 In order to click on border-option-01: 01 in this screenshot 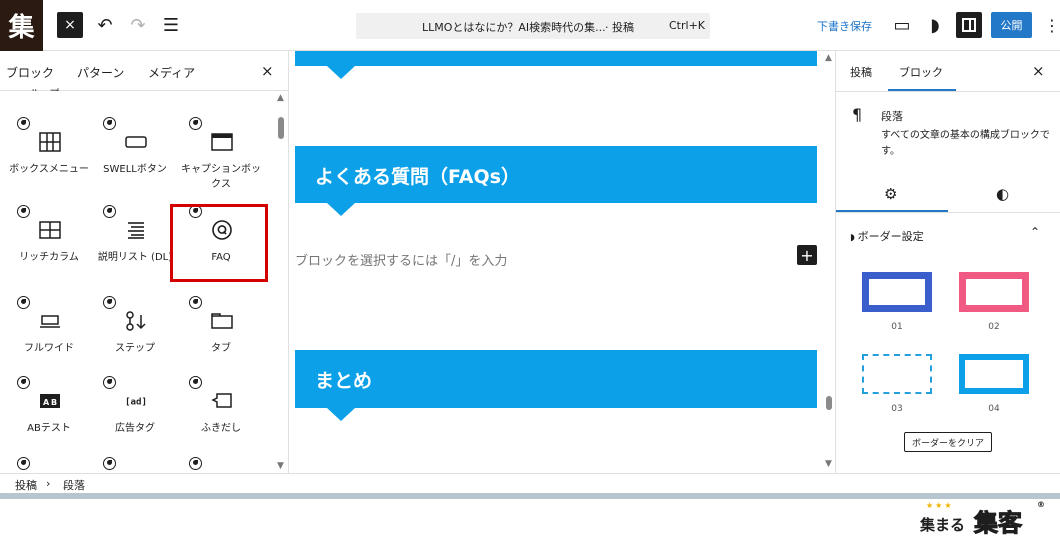, I will do `click(897, 300)`.